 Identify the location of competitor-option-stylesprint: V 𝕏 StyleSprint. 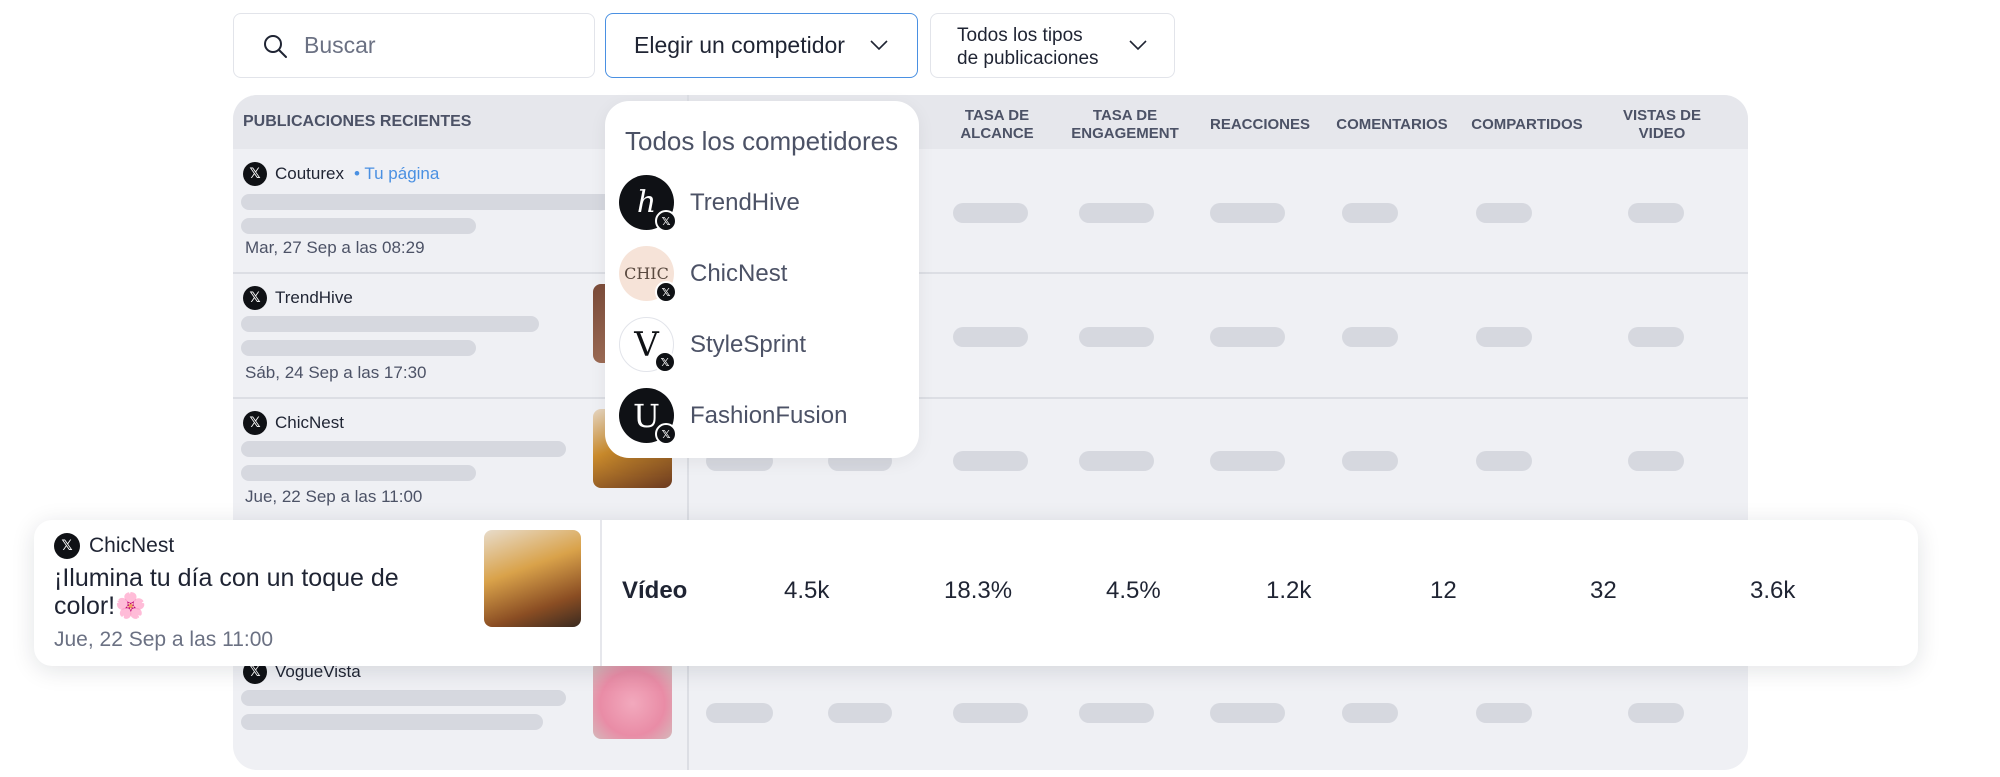
(712, 345).